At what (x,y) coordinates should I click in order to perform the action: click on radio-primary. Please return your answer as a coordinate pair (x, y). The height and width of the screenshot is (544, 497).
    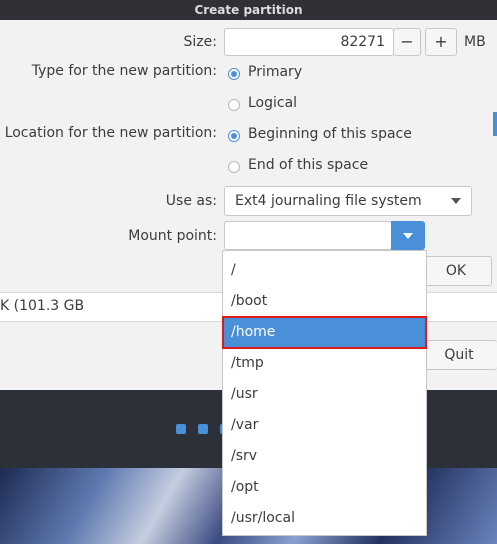
    Looking at the image, I should click on (234, 74).